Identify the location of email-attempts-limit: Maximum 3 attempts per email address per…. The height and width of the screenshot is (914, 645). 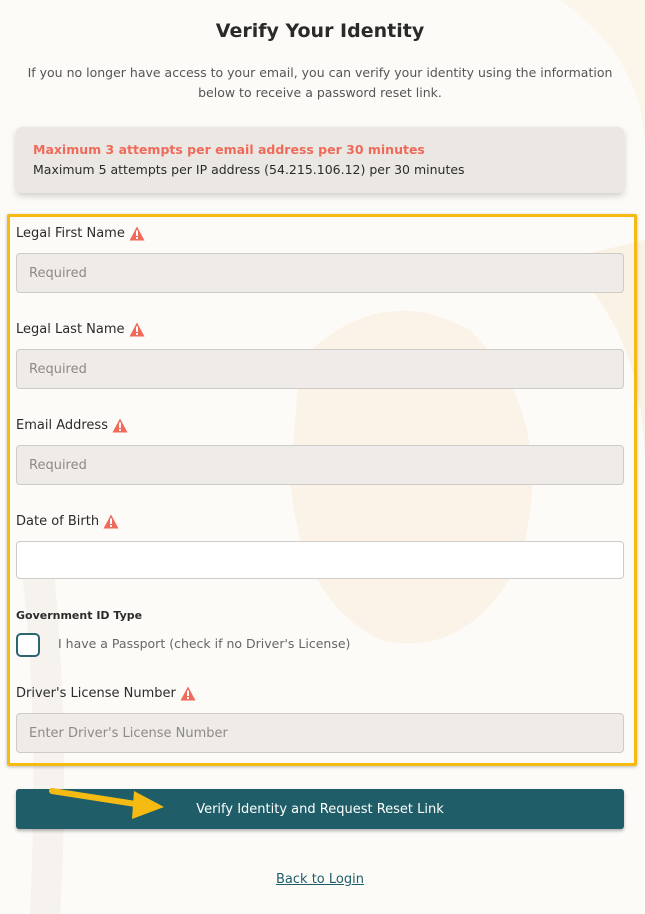
(229, 149).